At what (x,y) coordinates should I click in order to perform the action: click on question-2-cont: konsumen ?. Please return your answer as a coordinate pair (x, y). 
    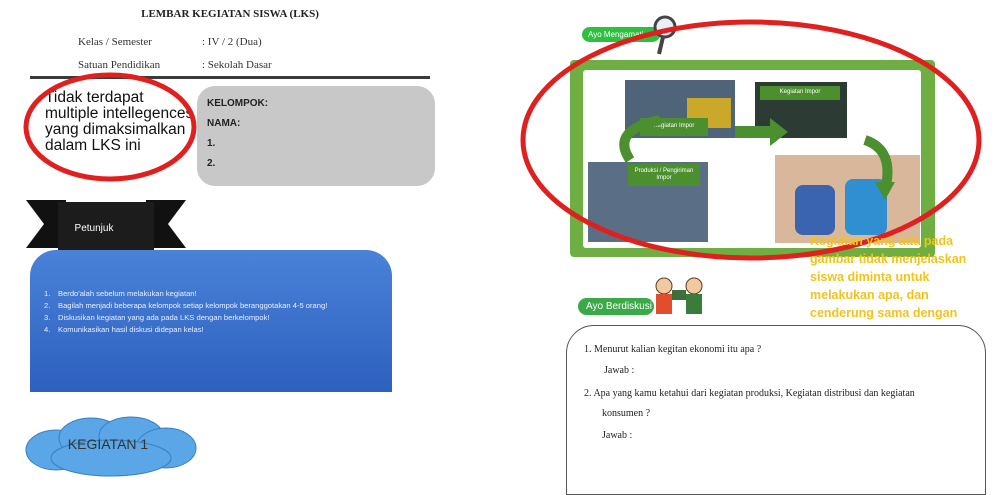
    Looking at the image, I should click on (626, 413).